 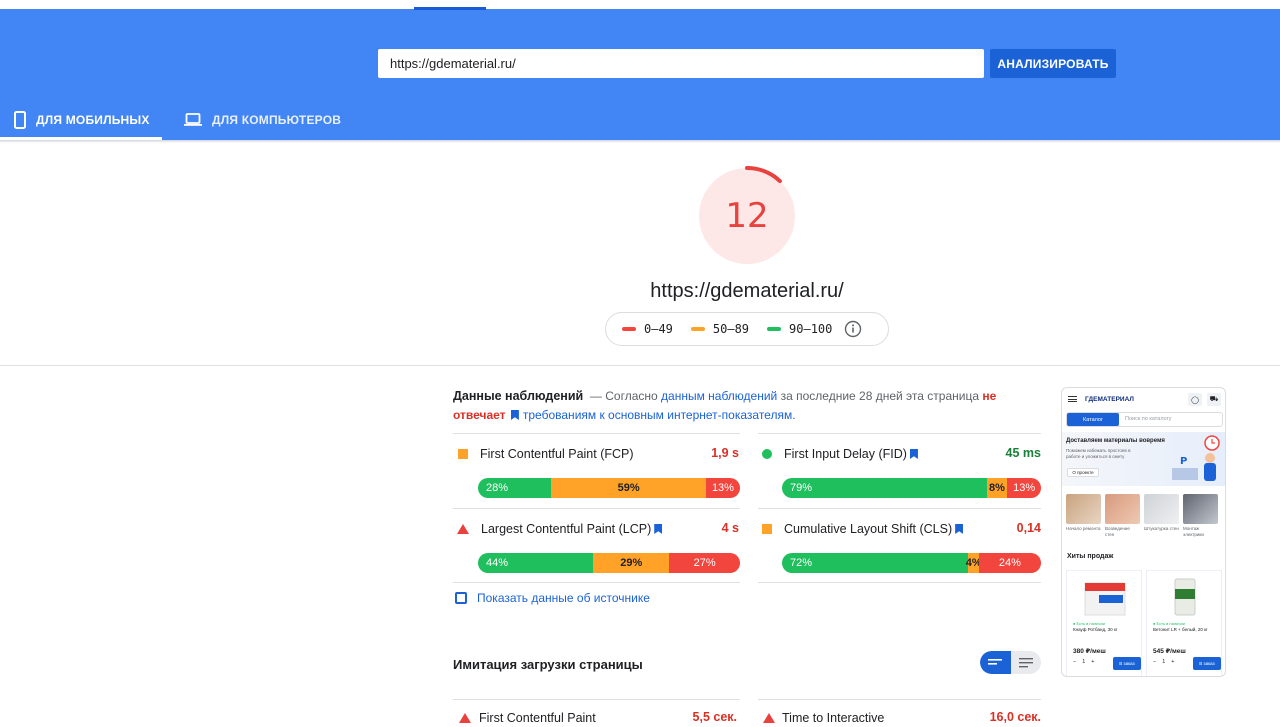 What do you see at coordinates (450, 8) in the screenshot?
I see `header-tab-indicator` at bounding box center [450, 8].